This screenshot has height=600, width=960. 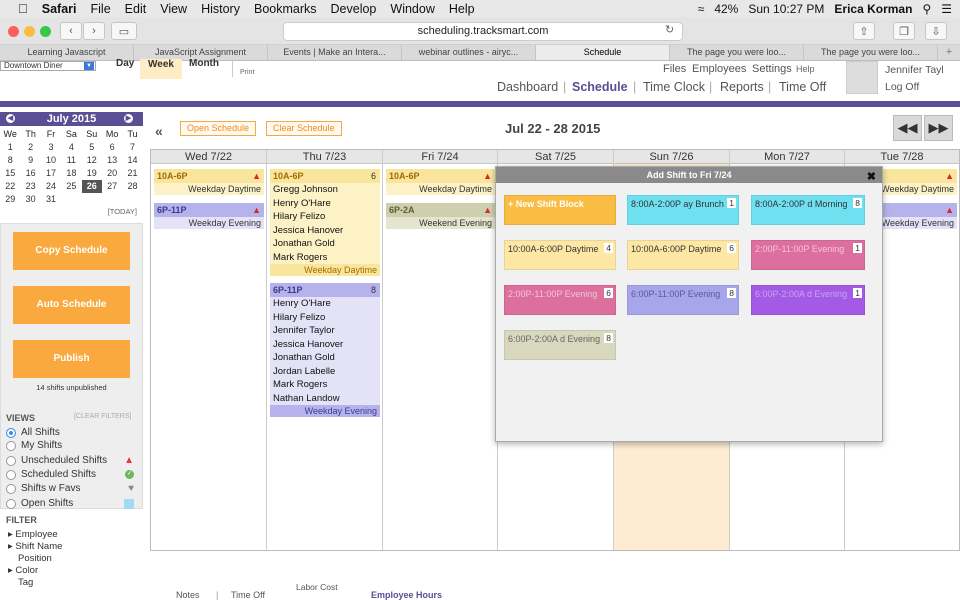 What do you see at coordinates (719, 69) in the screenshot?
I see `nav-employees: Employees` at bounding box center [719, 69].